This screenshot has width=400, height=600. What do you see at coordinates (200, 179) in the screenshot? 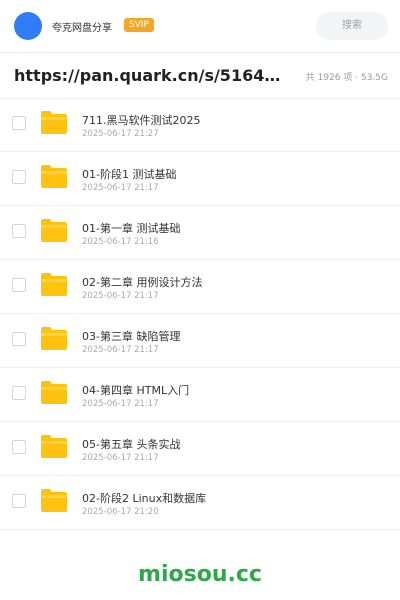
I see `list-item: 01-阶段1 测试基础 2025-06-17 21:17` at bounding box center [200, 179].